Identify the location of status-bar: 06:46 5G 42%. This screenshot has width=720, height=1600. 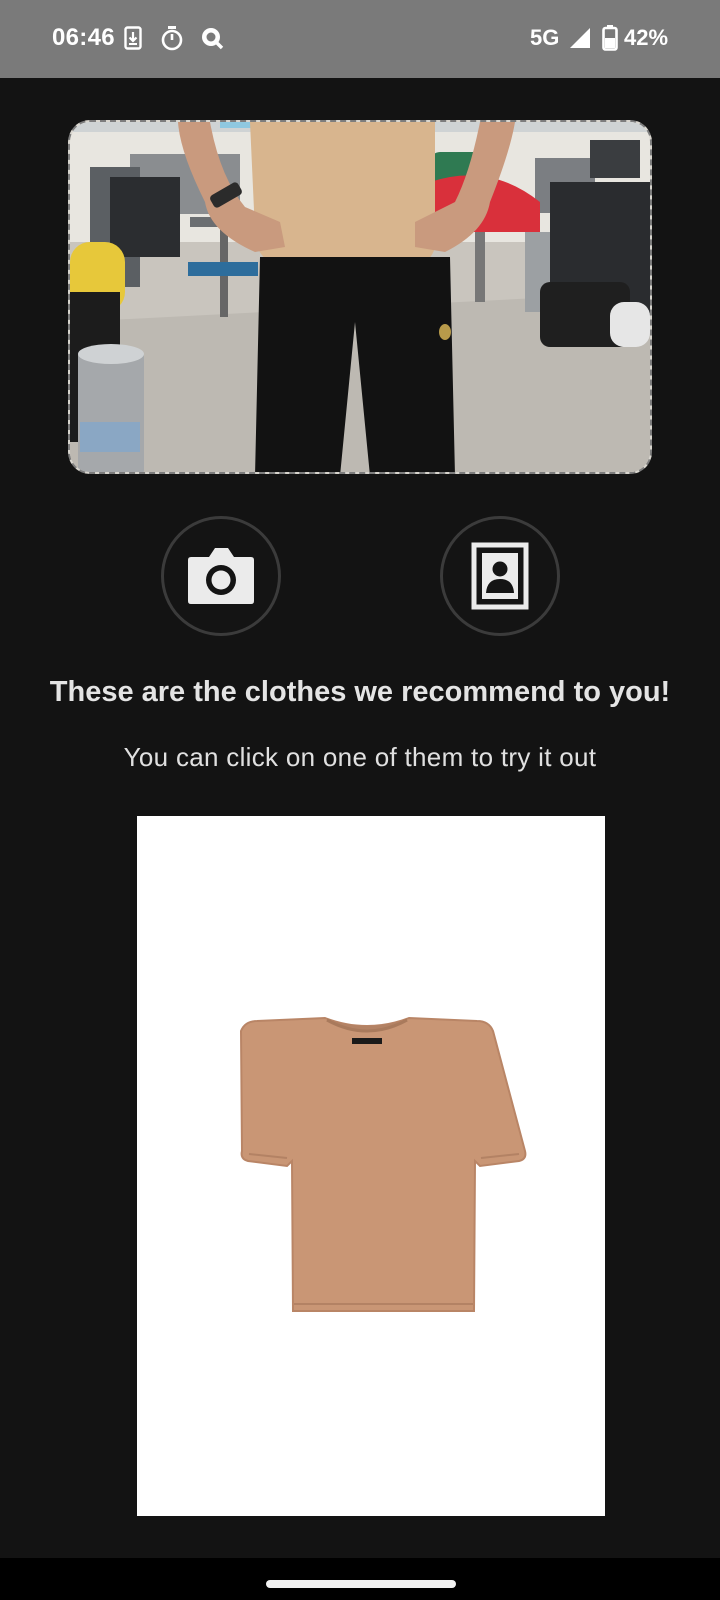
(360, 39).